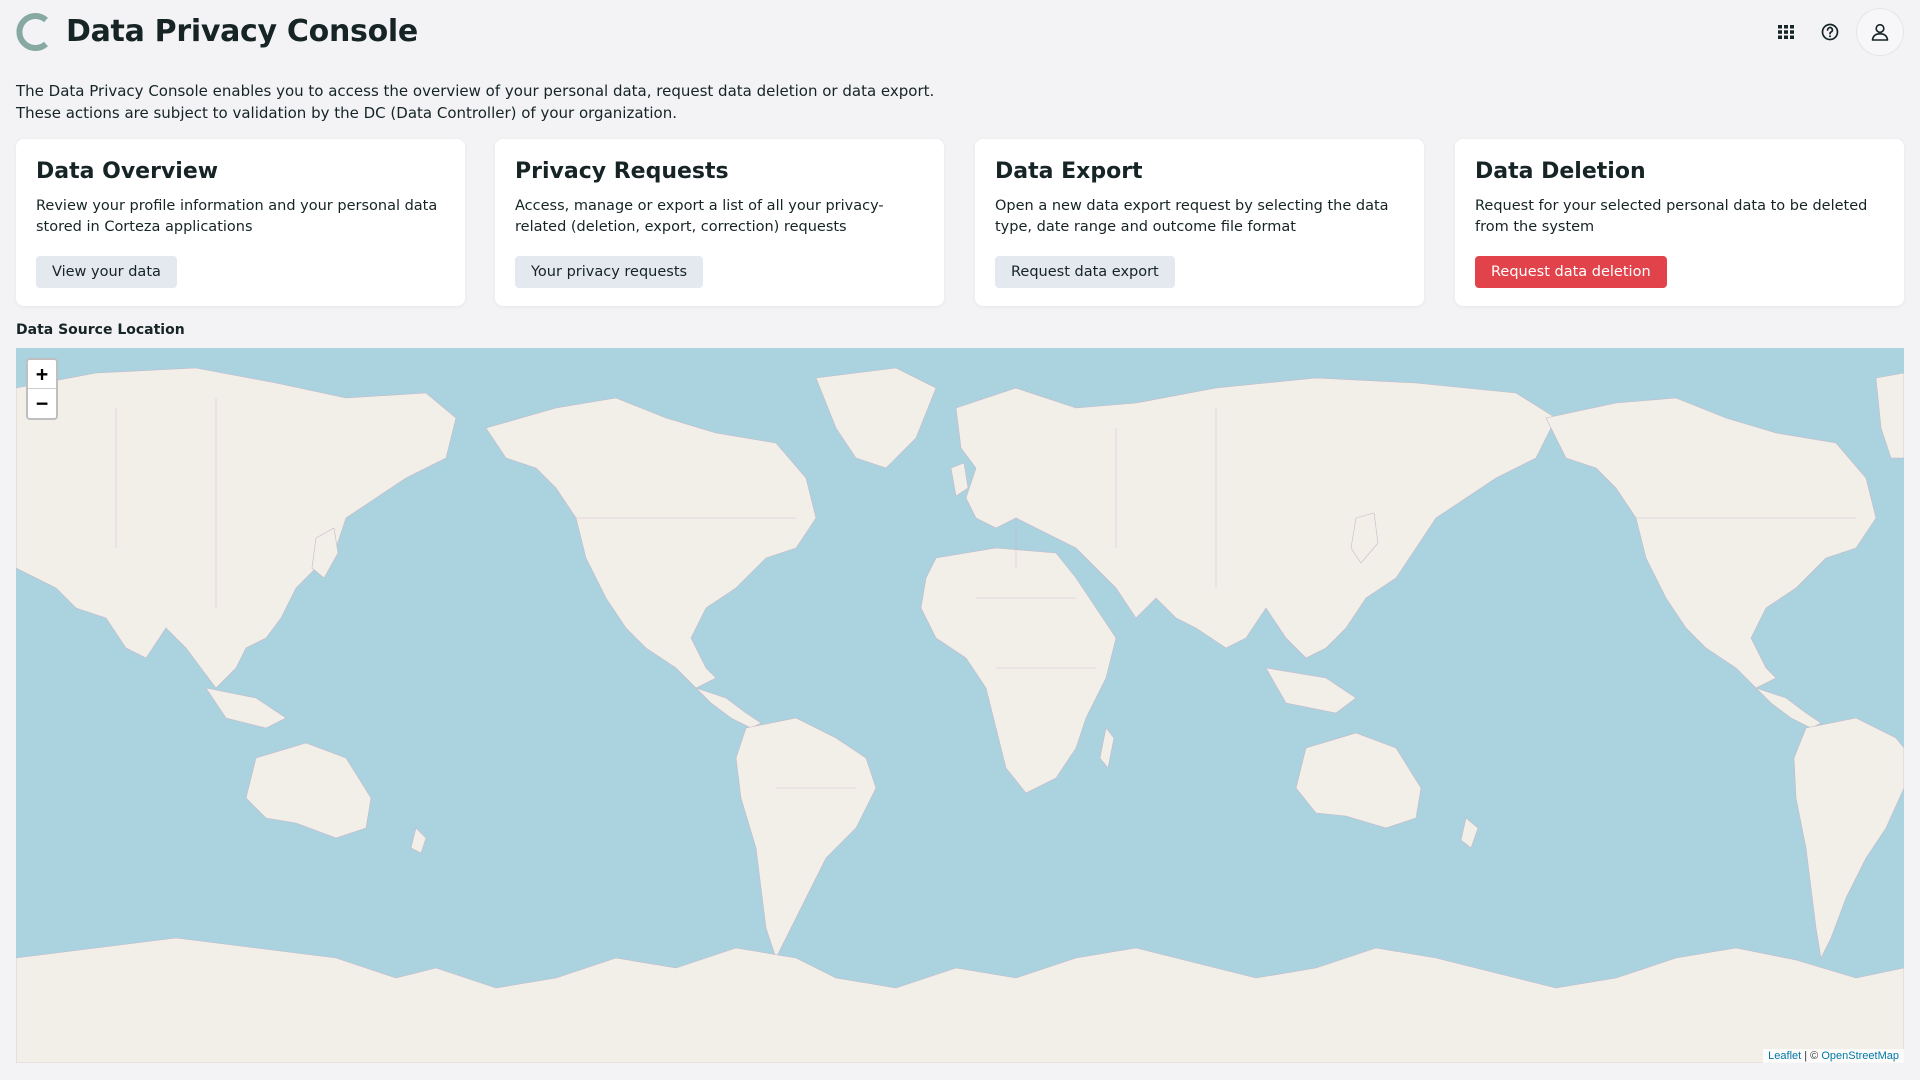  Describe the element at coordinates (1786, 32) in the screenshot. I see `apps-grid-icon` at that location.